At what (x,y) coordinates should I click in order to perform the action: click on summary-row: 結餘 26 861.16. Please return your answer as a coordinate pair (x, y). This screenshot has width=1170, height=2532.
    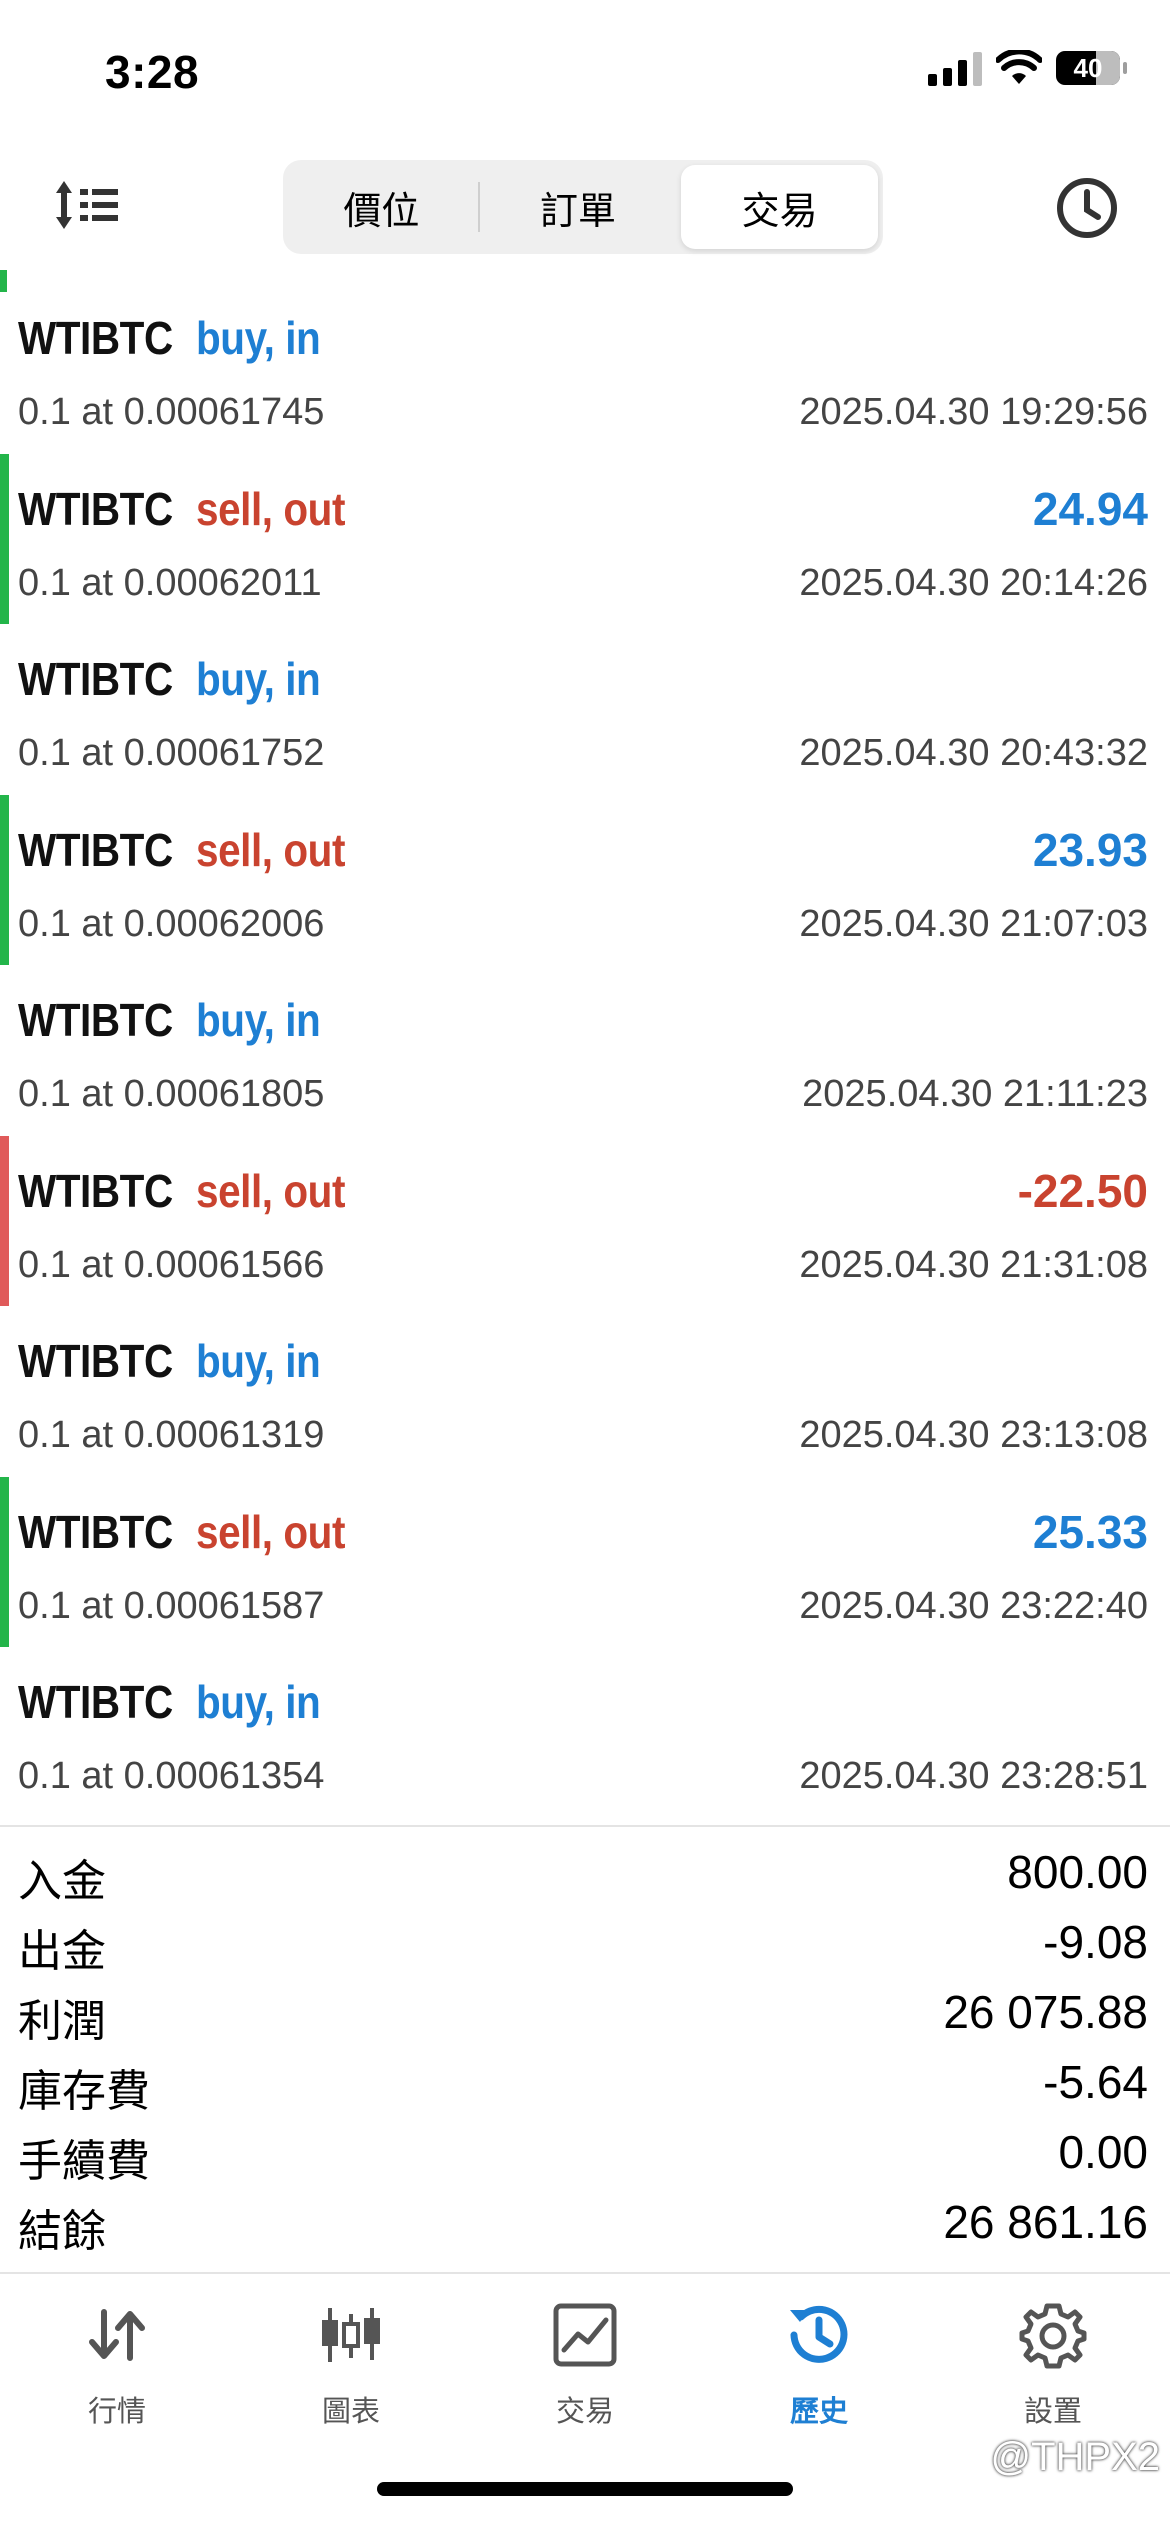
    Looking at the image, I should click on (585, 2230).